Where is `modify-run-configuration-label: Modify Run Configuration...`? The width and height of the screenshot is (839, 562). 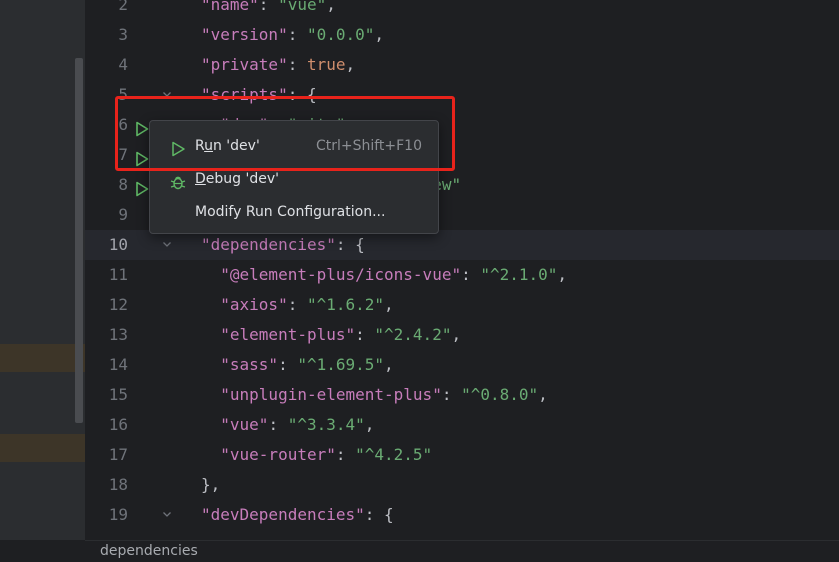 modify-run-configuration-label: Modify Run Configuration... is located at coordinates (290, 212).